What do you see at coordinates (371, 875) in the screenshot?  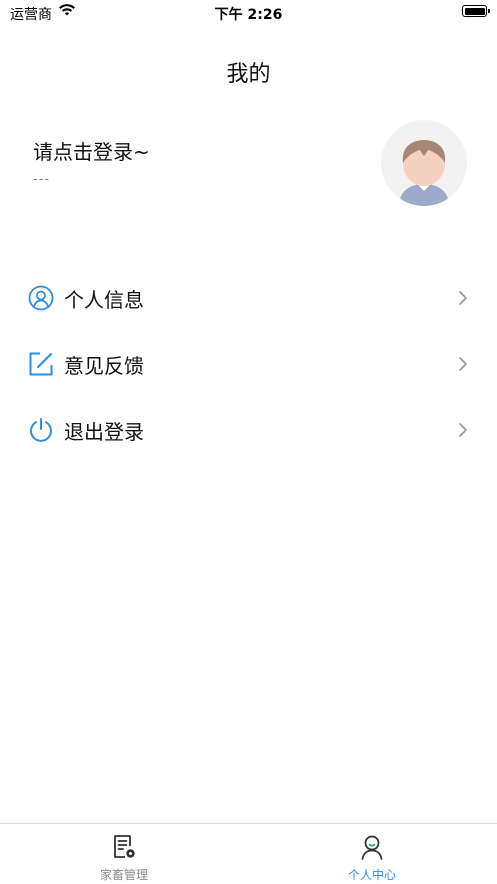 I see `tab-label: 个人中心` at bounding box center [371, 875].